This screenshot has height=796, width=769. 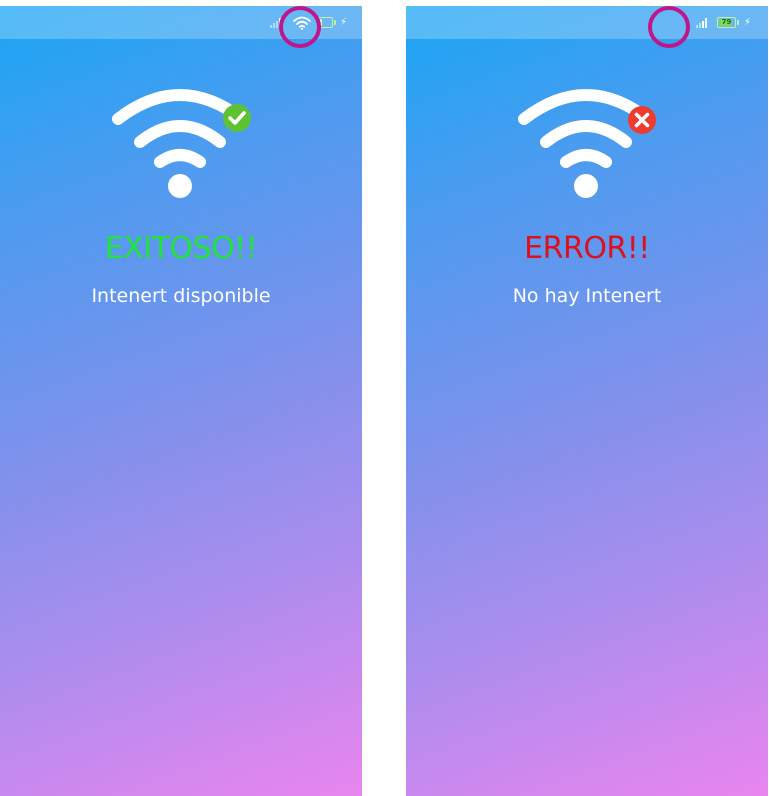 I want to click on battery-icon: 79, so click(x=728, y=22).